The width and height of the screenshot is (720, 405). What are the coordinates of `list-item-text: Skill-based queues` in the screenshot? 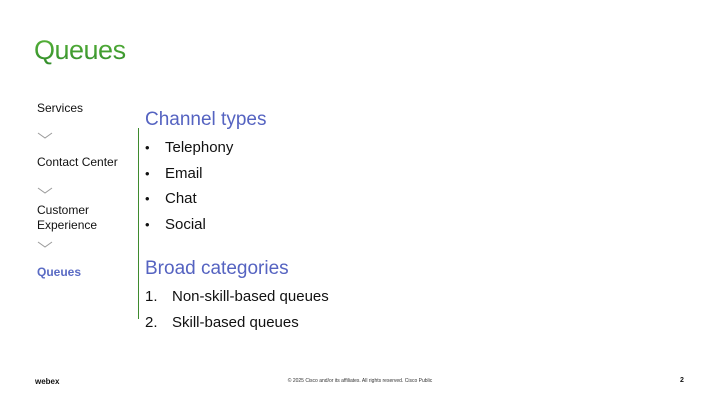 It's located at (235, 322).